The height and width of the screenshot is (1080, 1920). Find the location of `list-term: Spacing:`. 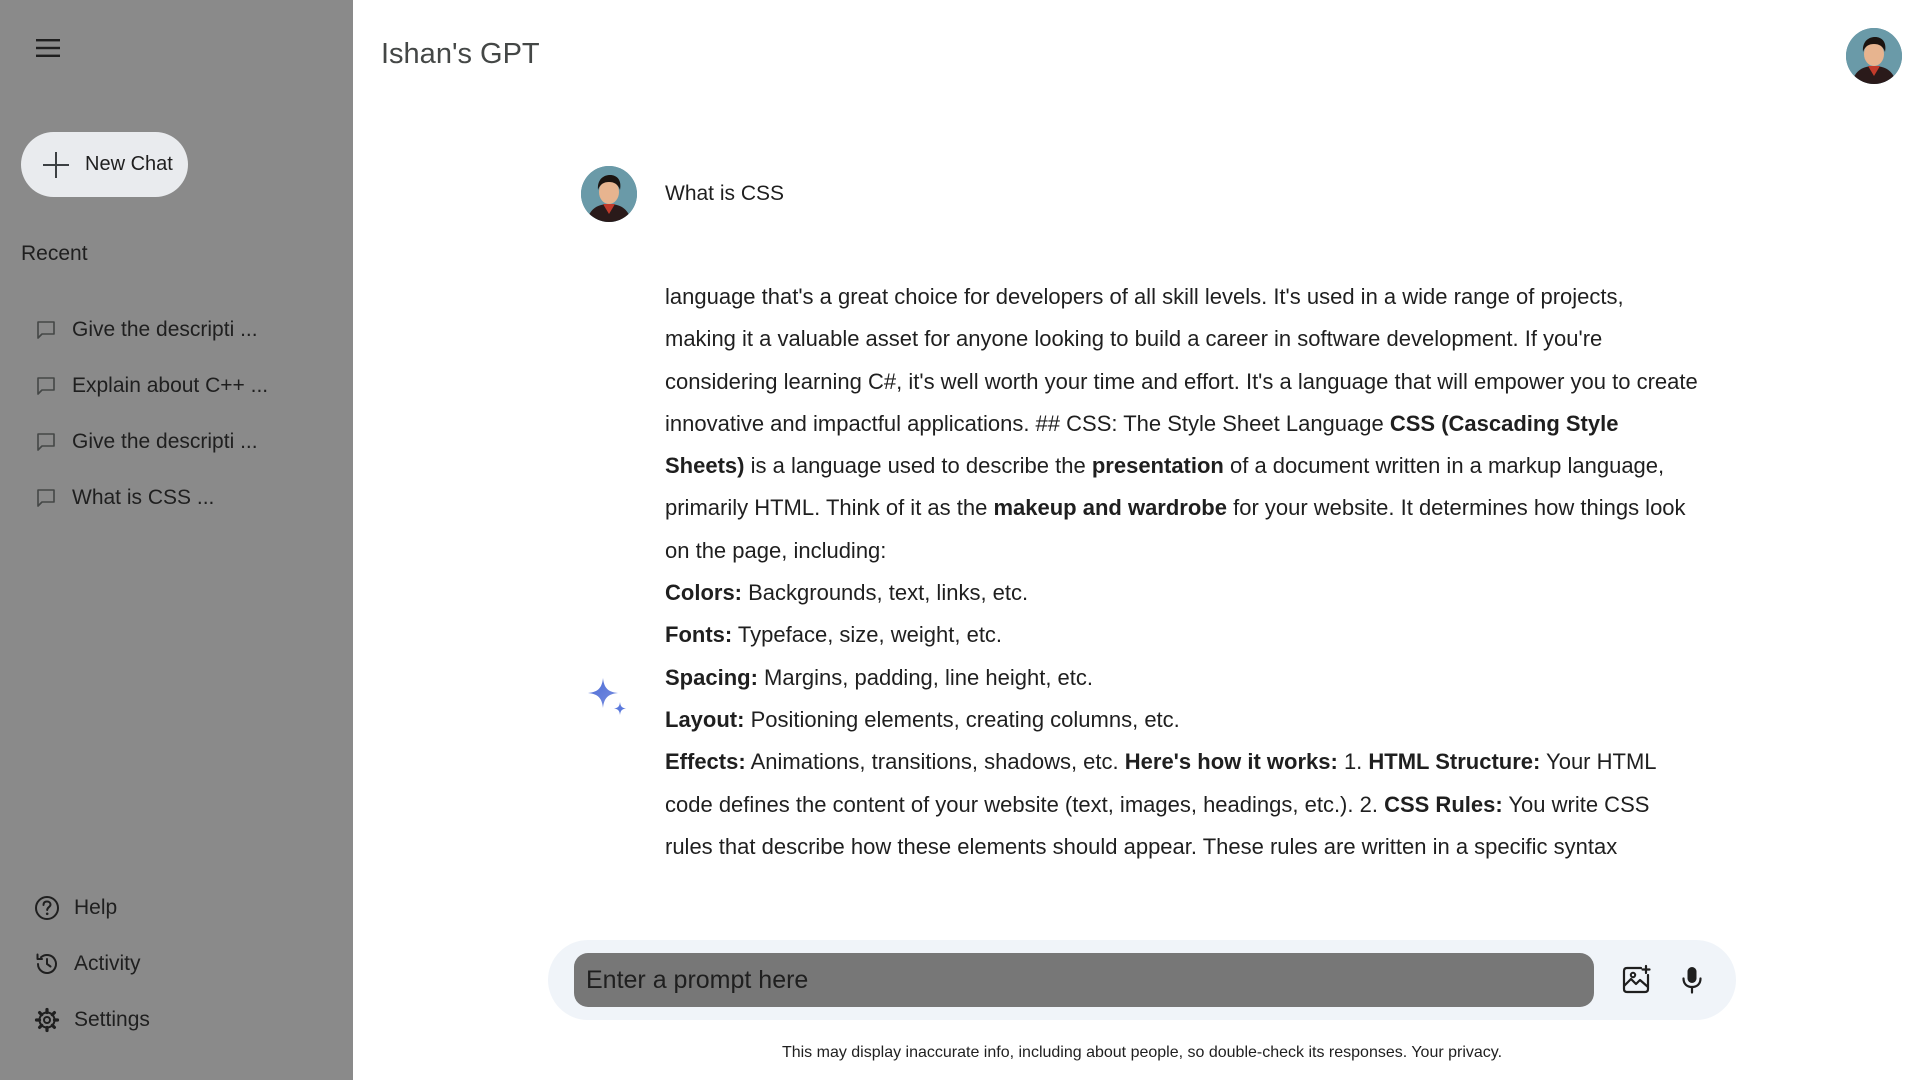

list-term: Spacing: is located at coordinates (711, 677).